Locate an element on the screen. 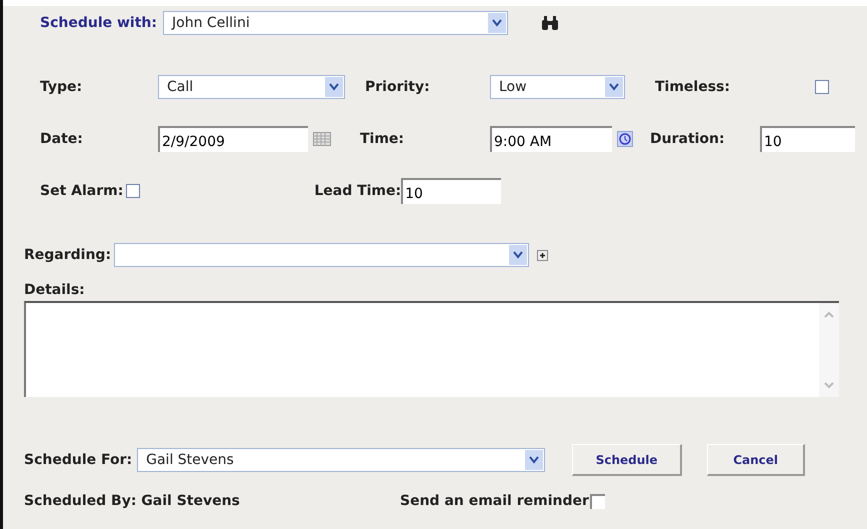 The image size is (867, 529). field-label: Time: is located at coordinates (383, 139).